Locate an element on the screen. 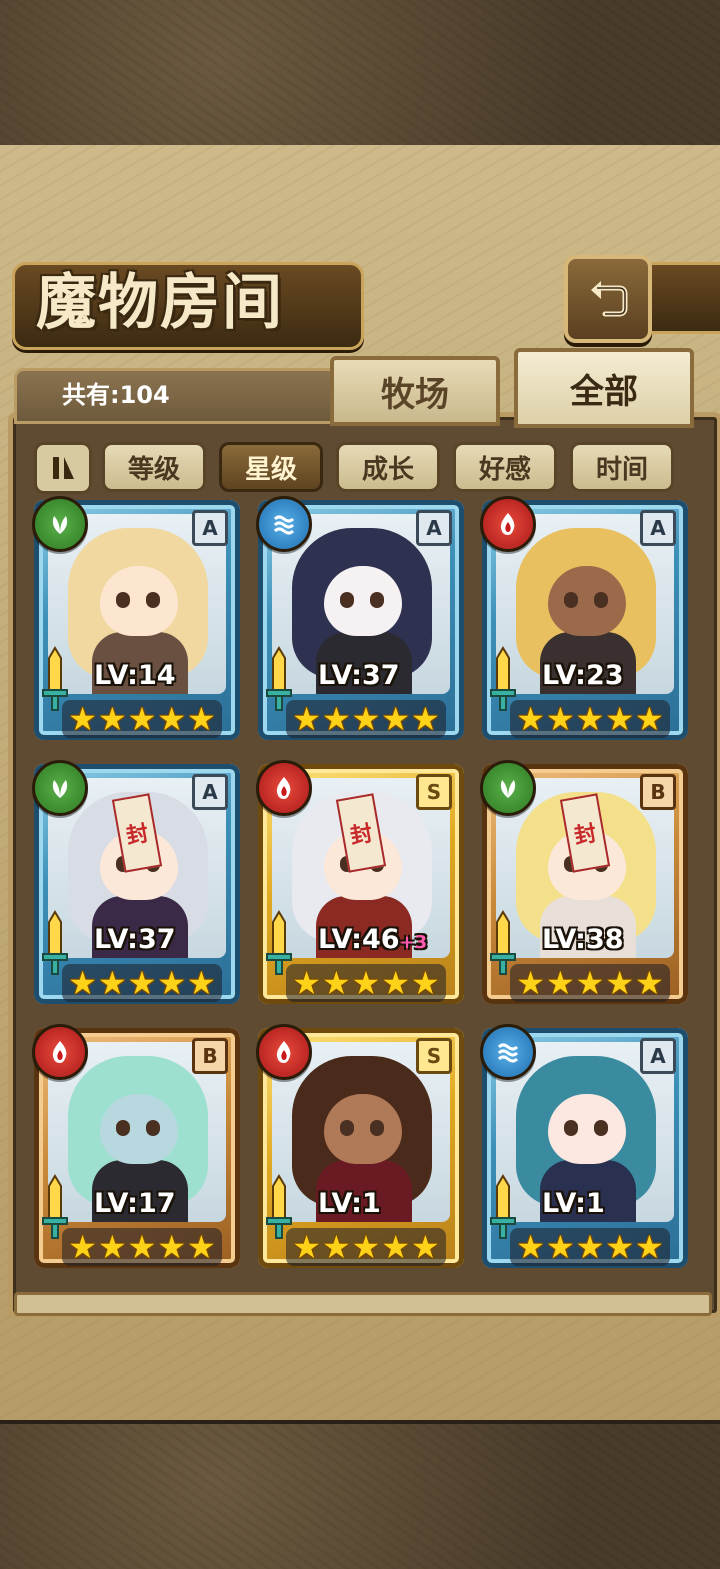 This screenshot has width=720, height=1569. tab-farm: 牧场 is located at coordinates (415, 391).